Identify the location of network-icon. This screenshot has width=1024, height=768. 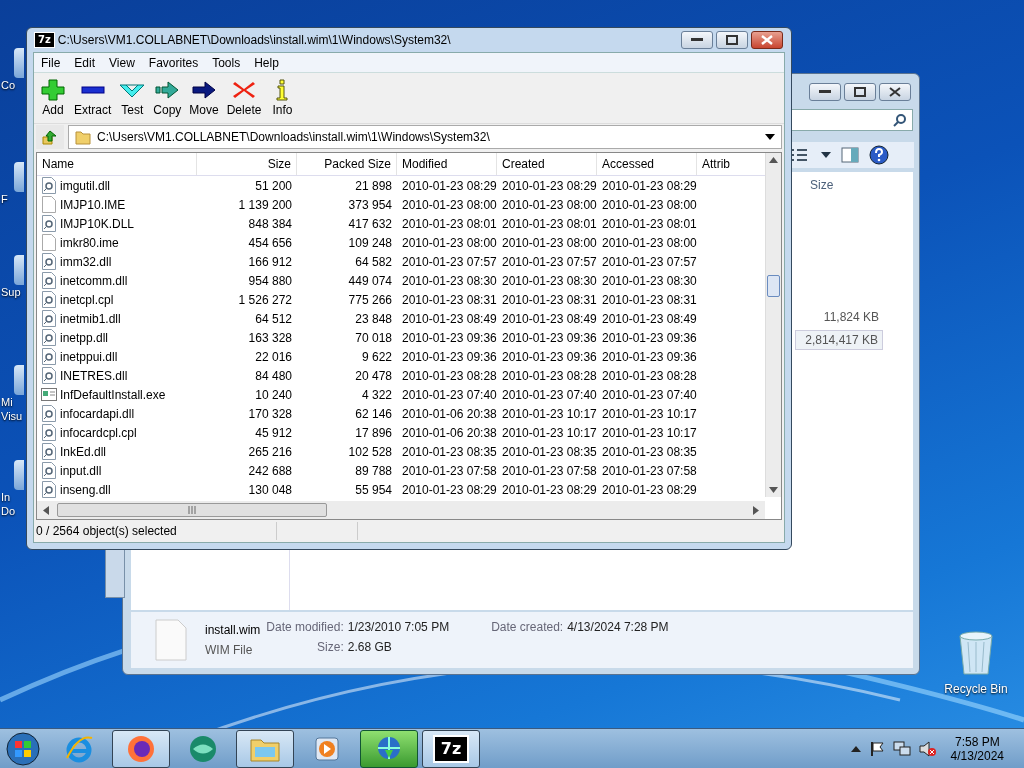
(901, 749).